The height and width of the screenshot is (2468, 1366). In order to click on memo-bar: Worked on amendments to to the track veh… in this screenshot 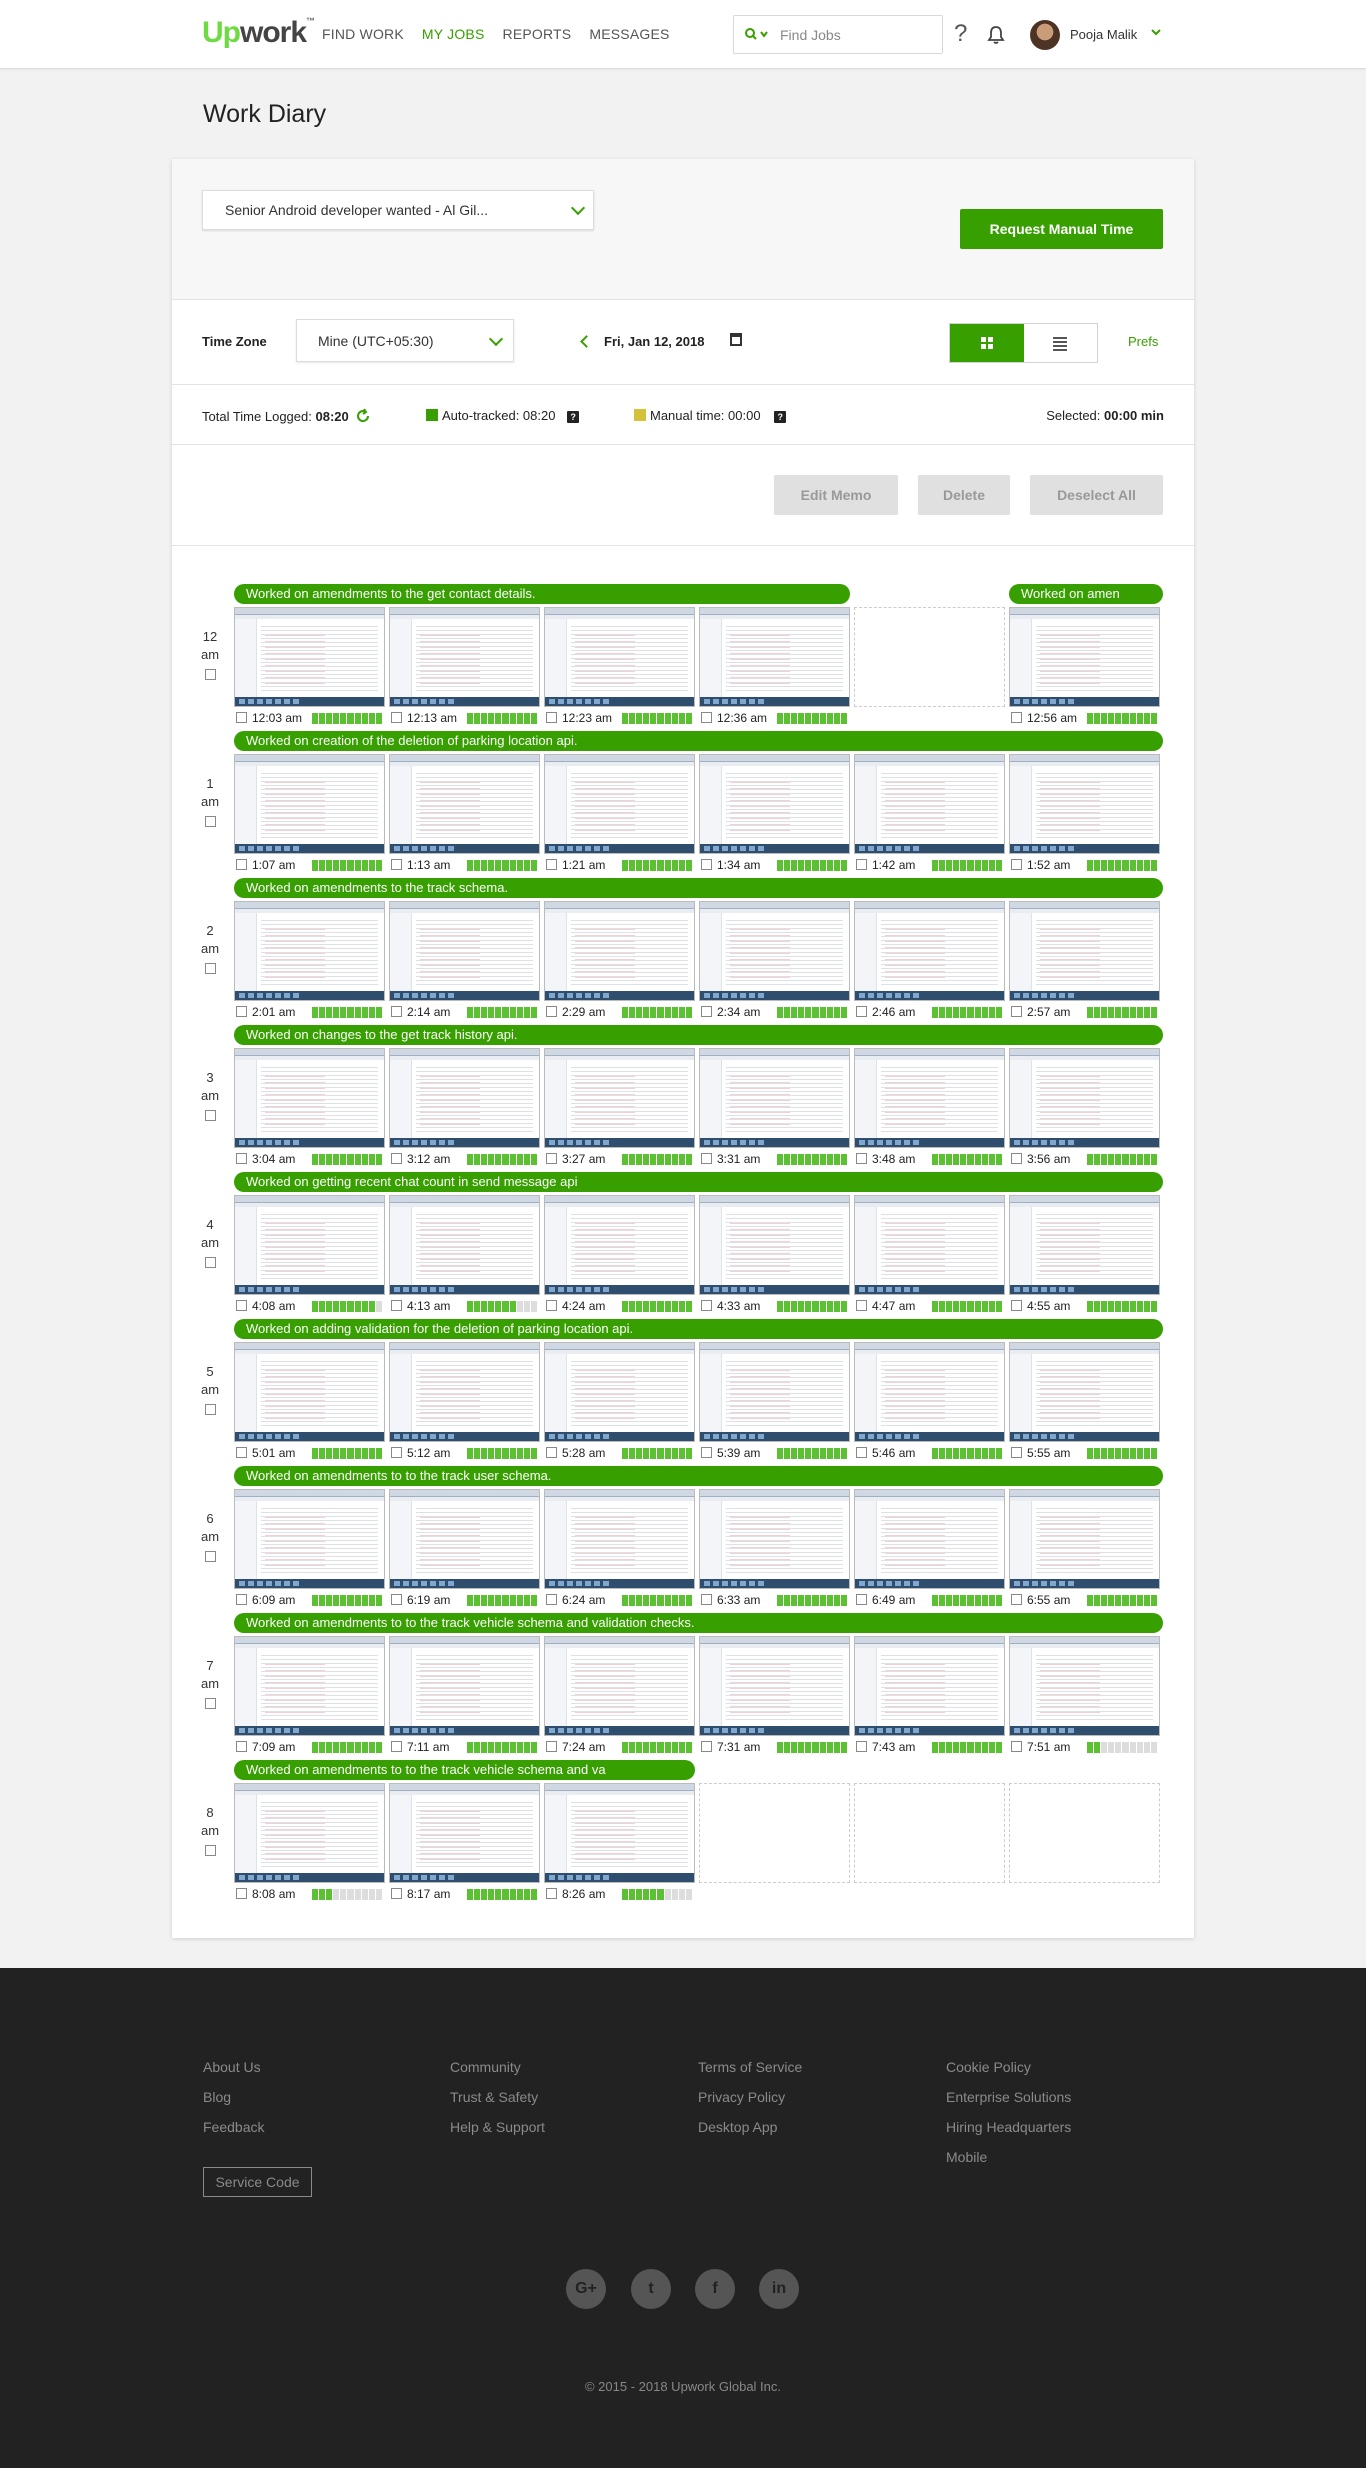, I will do `click(698, 1623)`.